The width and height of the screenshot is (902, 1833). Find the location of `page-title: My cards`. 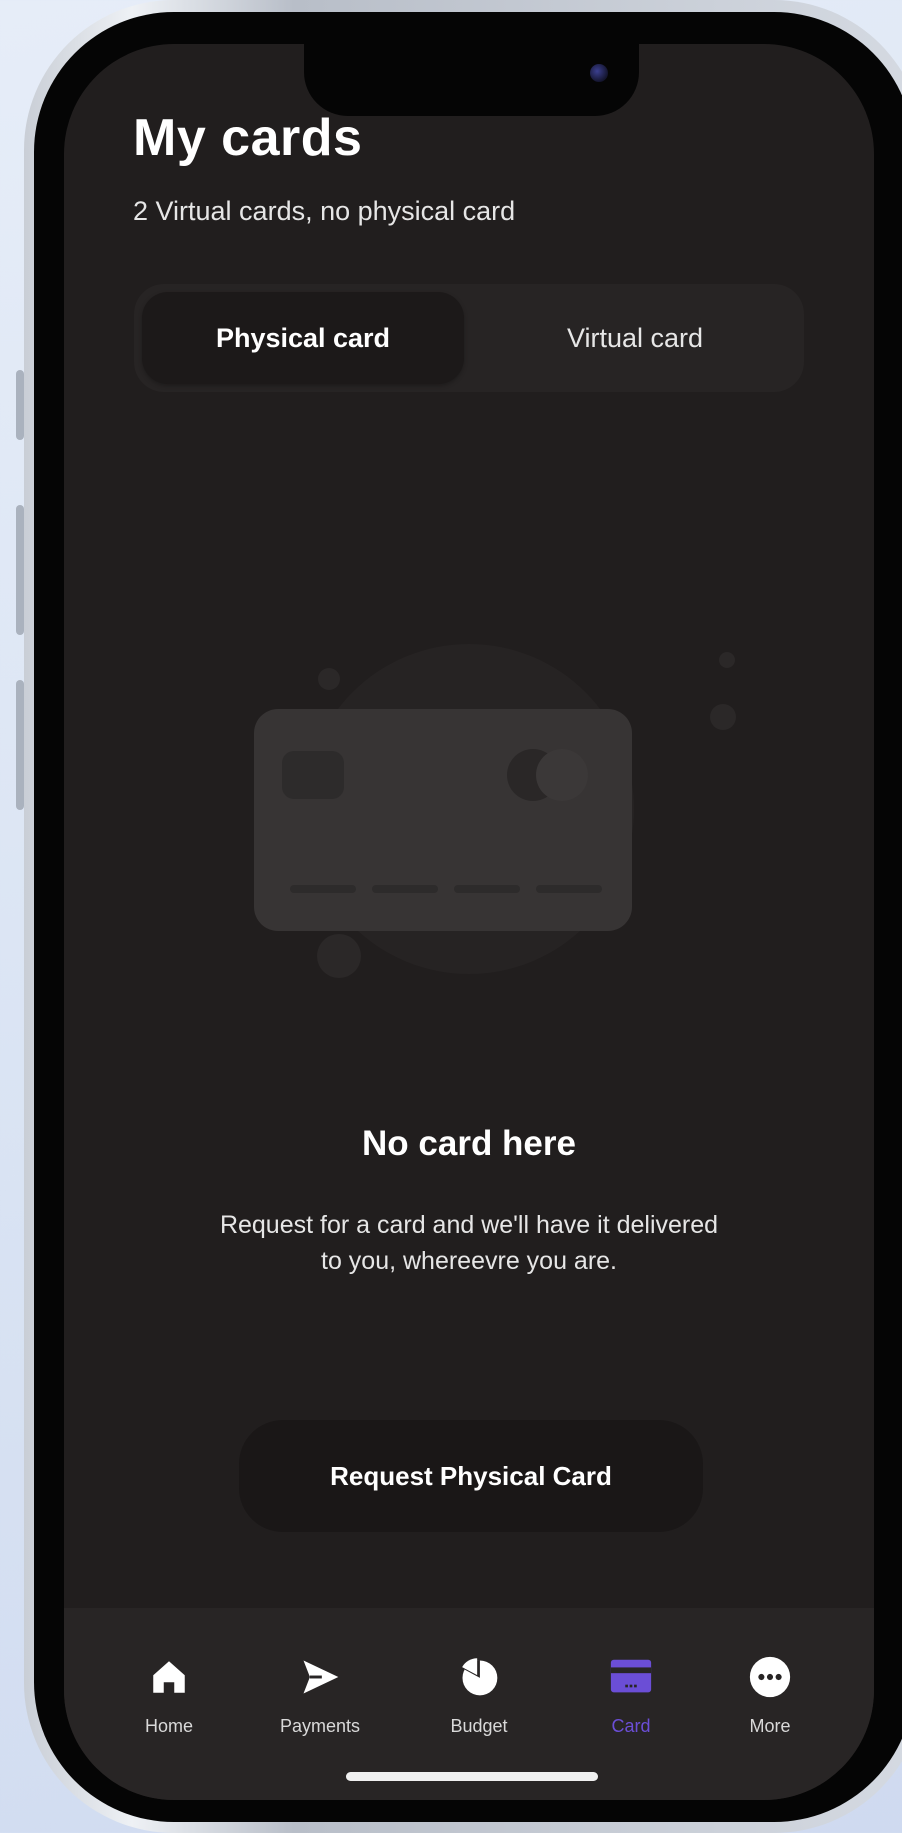

page-title: My cards is located at coordinates (248, 138).